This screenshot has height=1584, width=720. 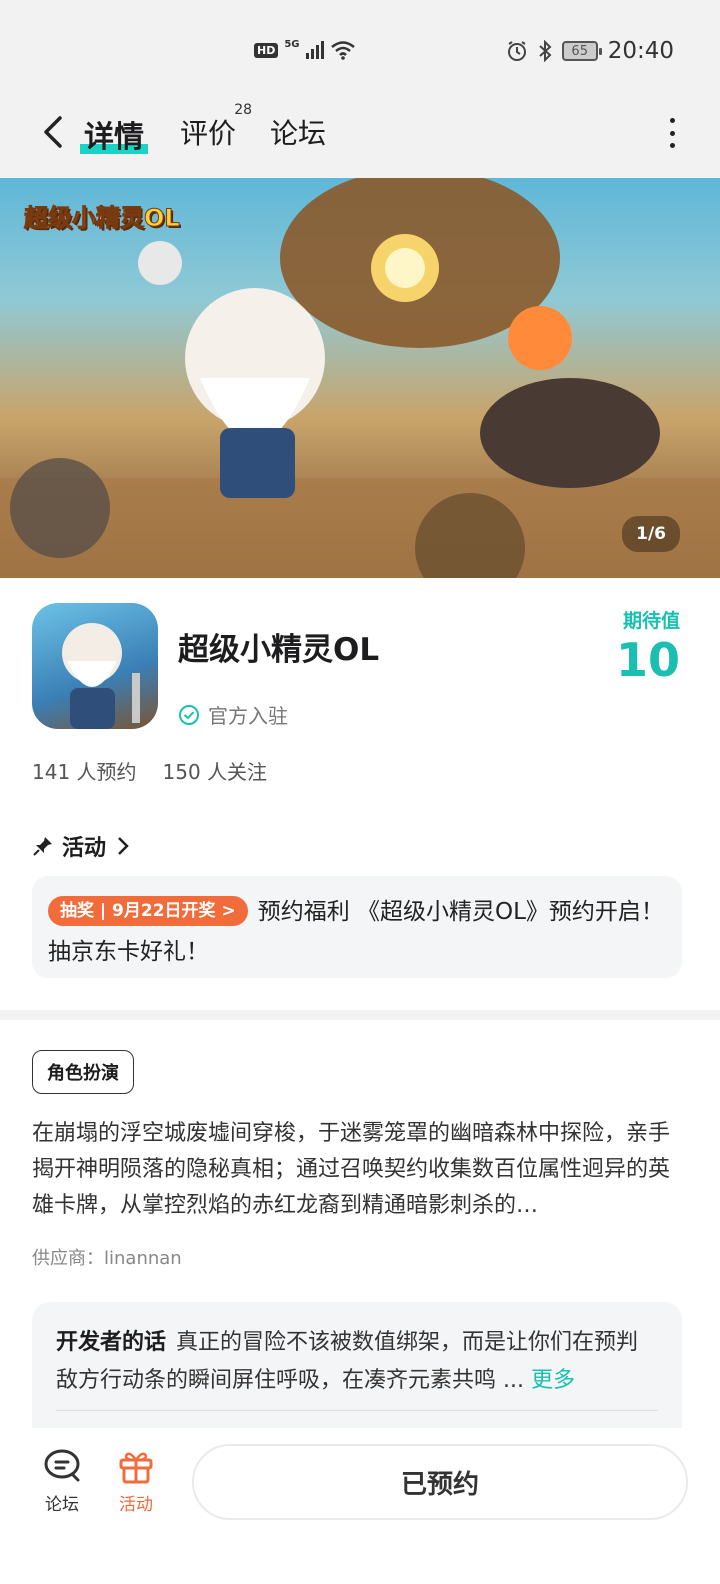 What do you see at coordinates (84, 772) in the screenshot?
I see `reservation-count: 141 人预约` at bounding box center [84, 772].